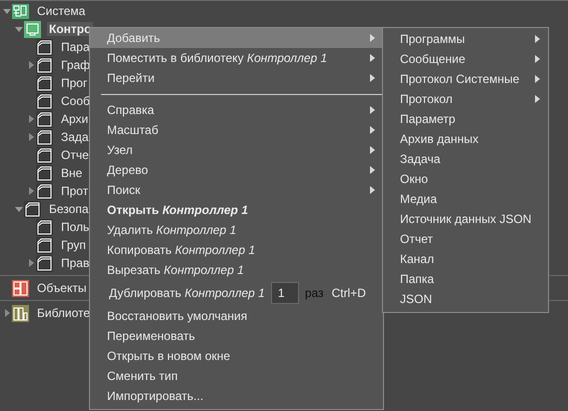 This screenshot has width=568, height=411. What do you see at coordinates (20, 313) in the screenshot?
I see `library-icon` at bounding box center [20, 313].